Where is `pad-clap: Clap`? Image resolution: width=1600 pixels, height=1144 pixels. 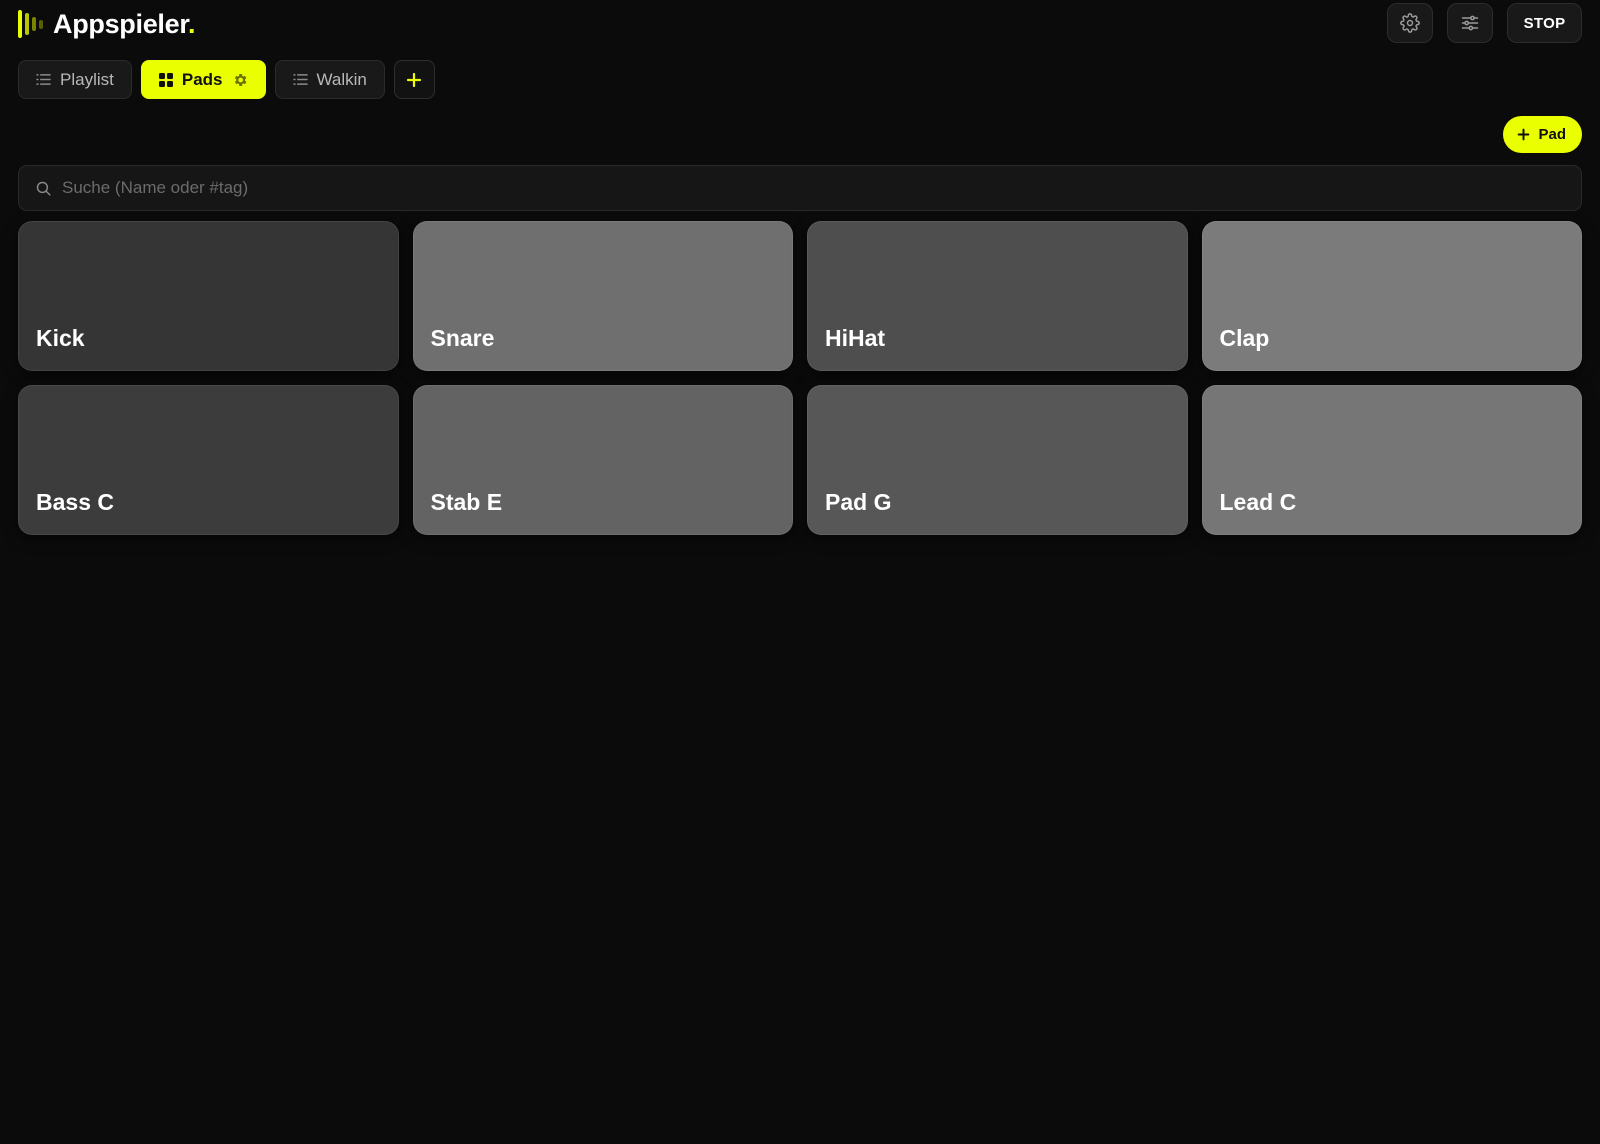 pad-clap: Clap is located at coordinates (1391, 296).